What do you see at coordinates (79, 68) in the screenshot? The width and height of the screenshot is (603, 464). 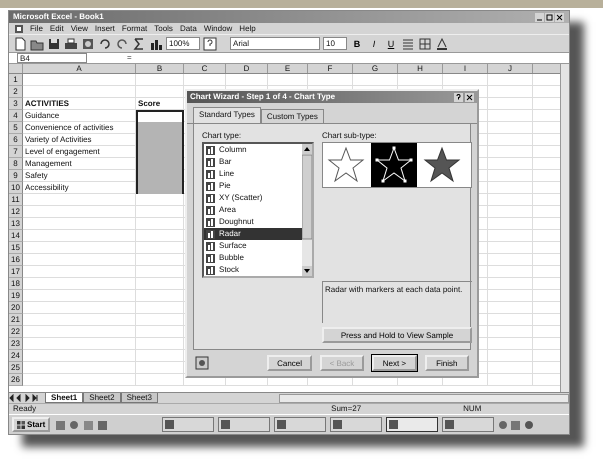 I see `column-header: A` at bounding box center [79, 68].